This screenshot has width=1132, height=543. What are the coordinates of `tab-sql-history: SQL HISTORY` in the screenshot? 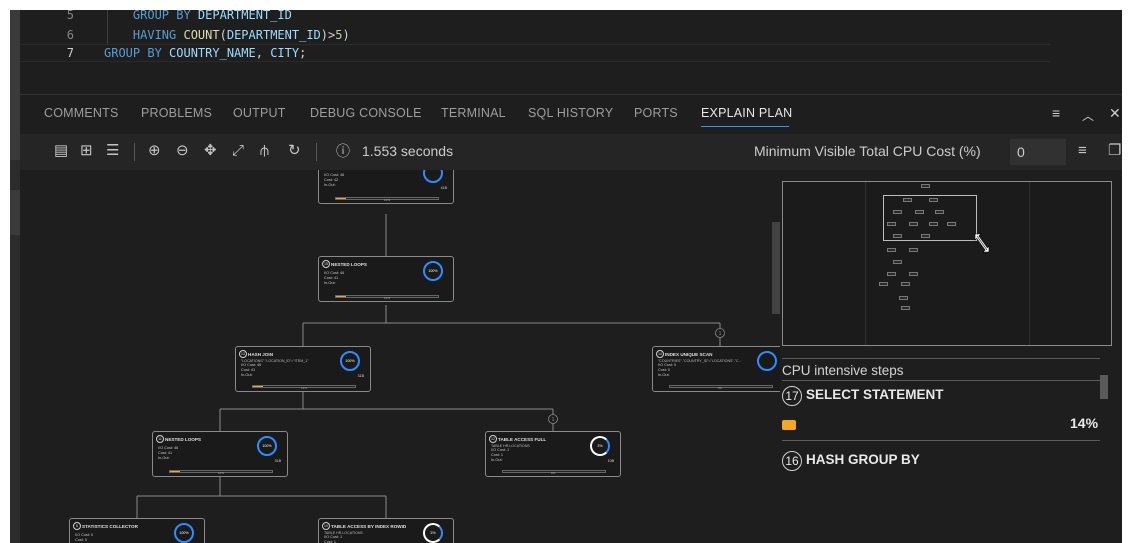 It's located at (570, 113).